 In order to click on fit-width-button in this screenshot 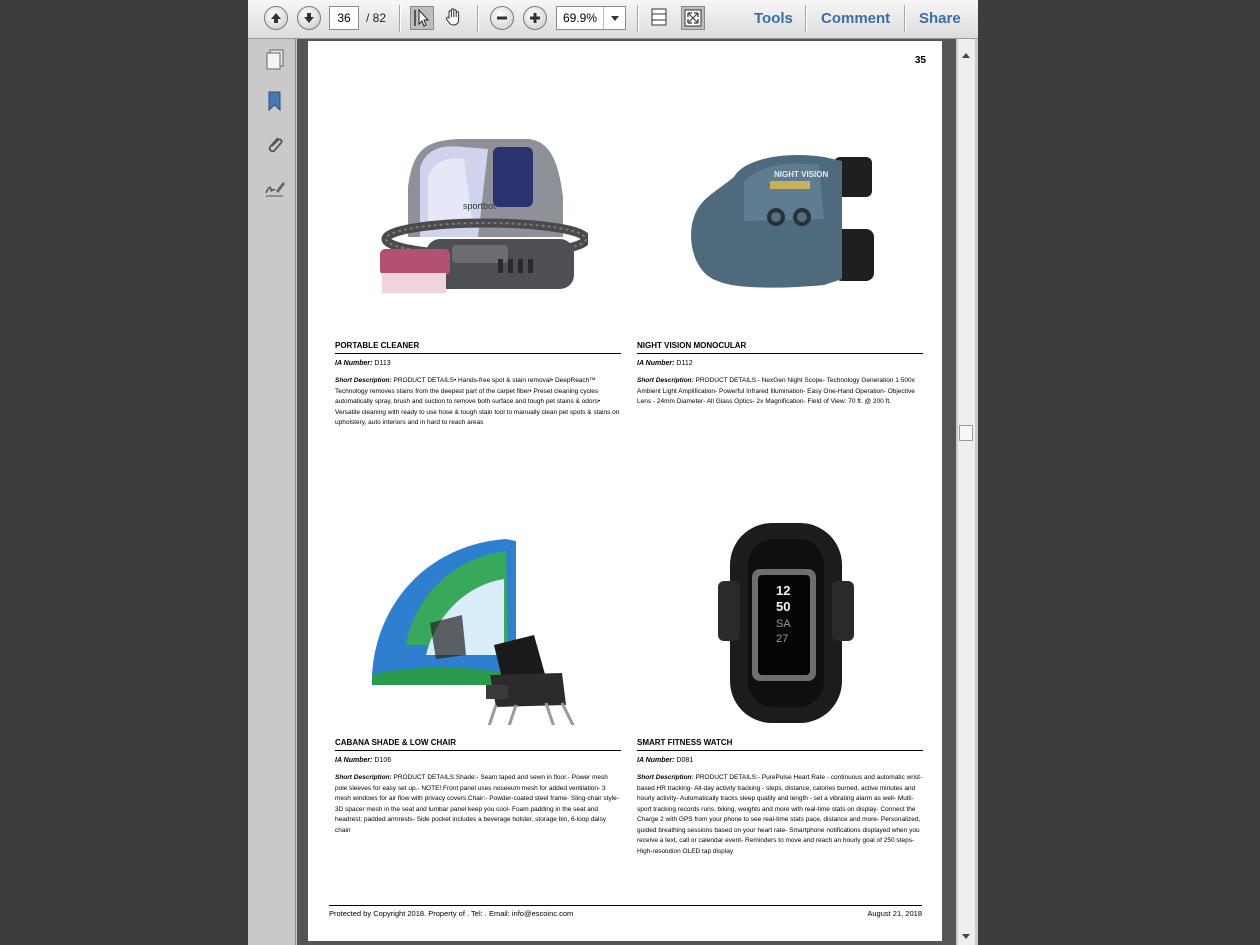, I will do `click(660, 18)`.